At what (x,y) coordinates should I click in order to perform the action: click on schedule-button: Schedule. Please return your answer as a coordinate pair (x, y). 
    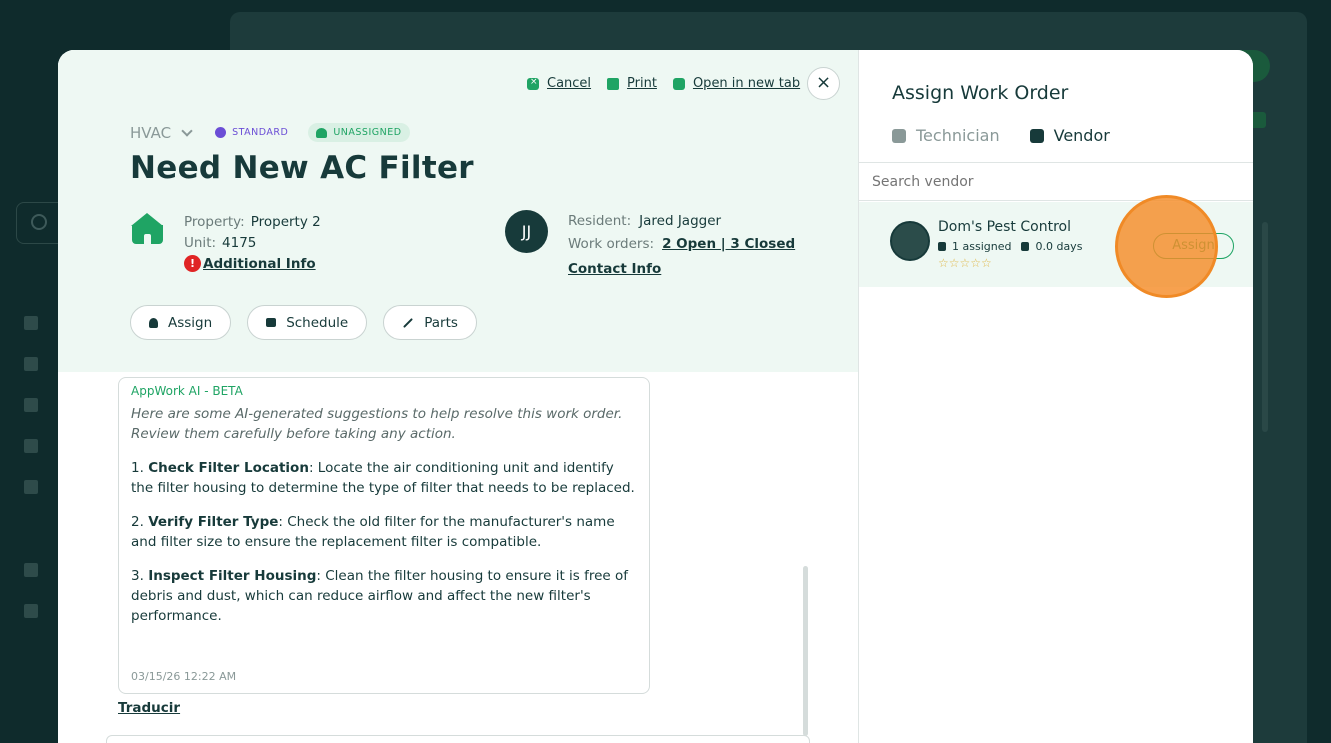
    Looking at the image, I should click on (307, 322).